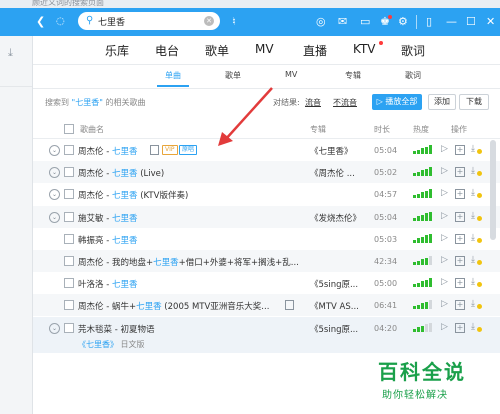 The width and height of the screenshot is (500, 414). I want to click on watermark-subtitle: 助你轻松解决, so click(415, 395).